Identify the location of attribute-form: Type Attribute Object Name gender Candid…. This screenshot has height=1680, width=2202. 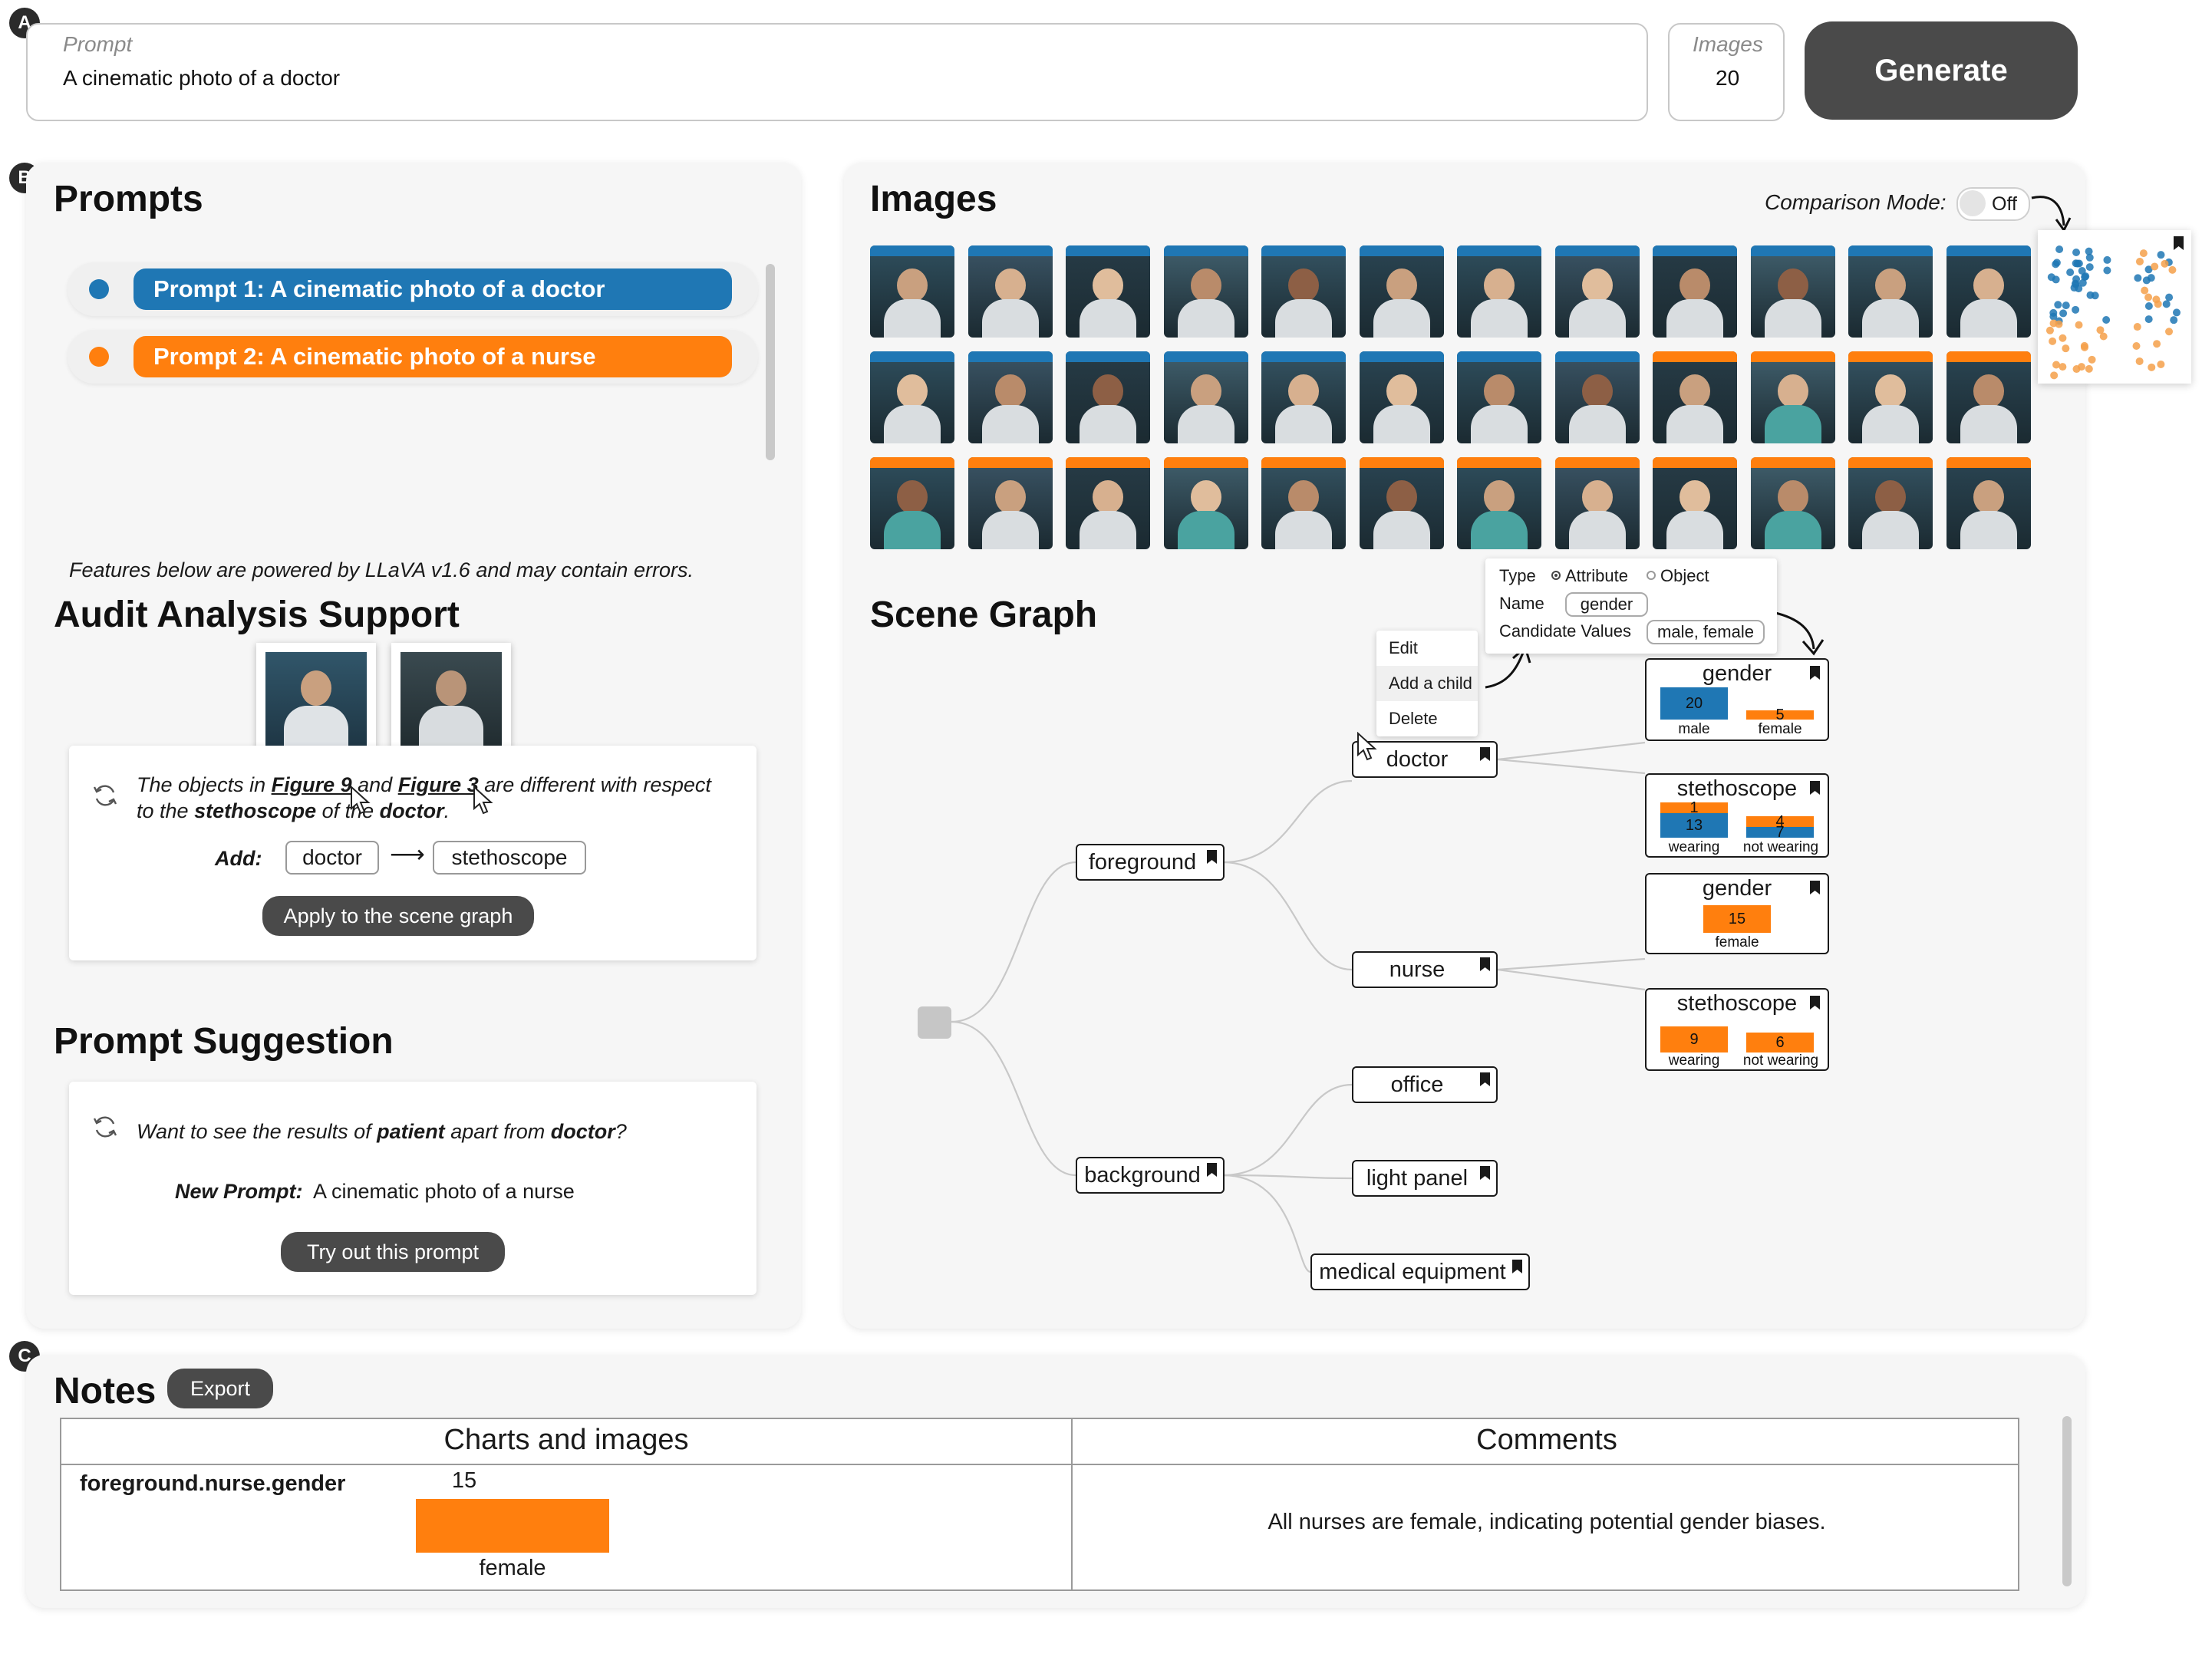
(1631, 606).